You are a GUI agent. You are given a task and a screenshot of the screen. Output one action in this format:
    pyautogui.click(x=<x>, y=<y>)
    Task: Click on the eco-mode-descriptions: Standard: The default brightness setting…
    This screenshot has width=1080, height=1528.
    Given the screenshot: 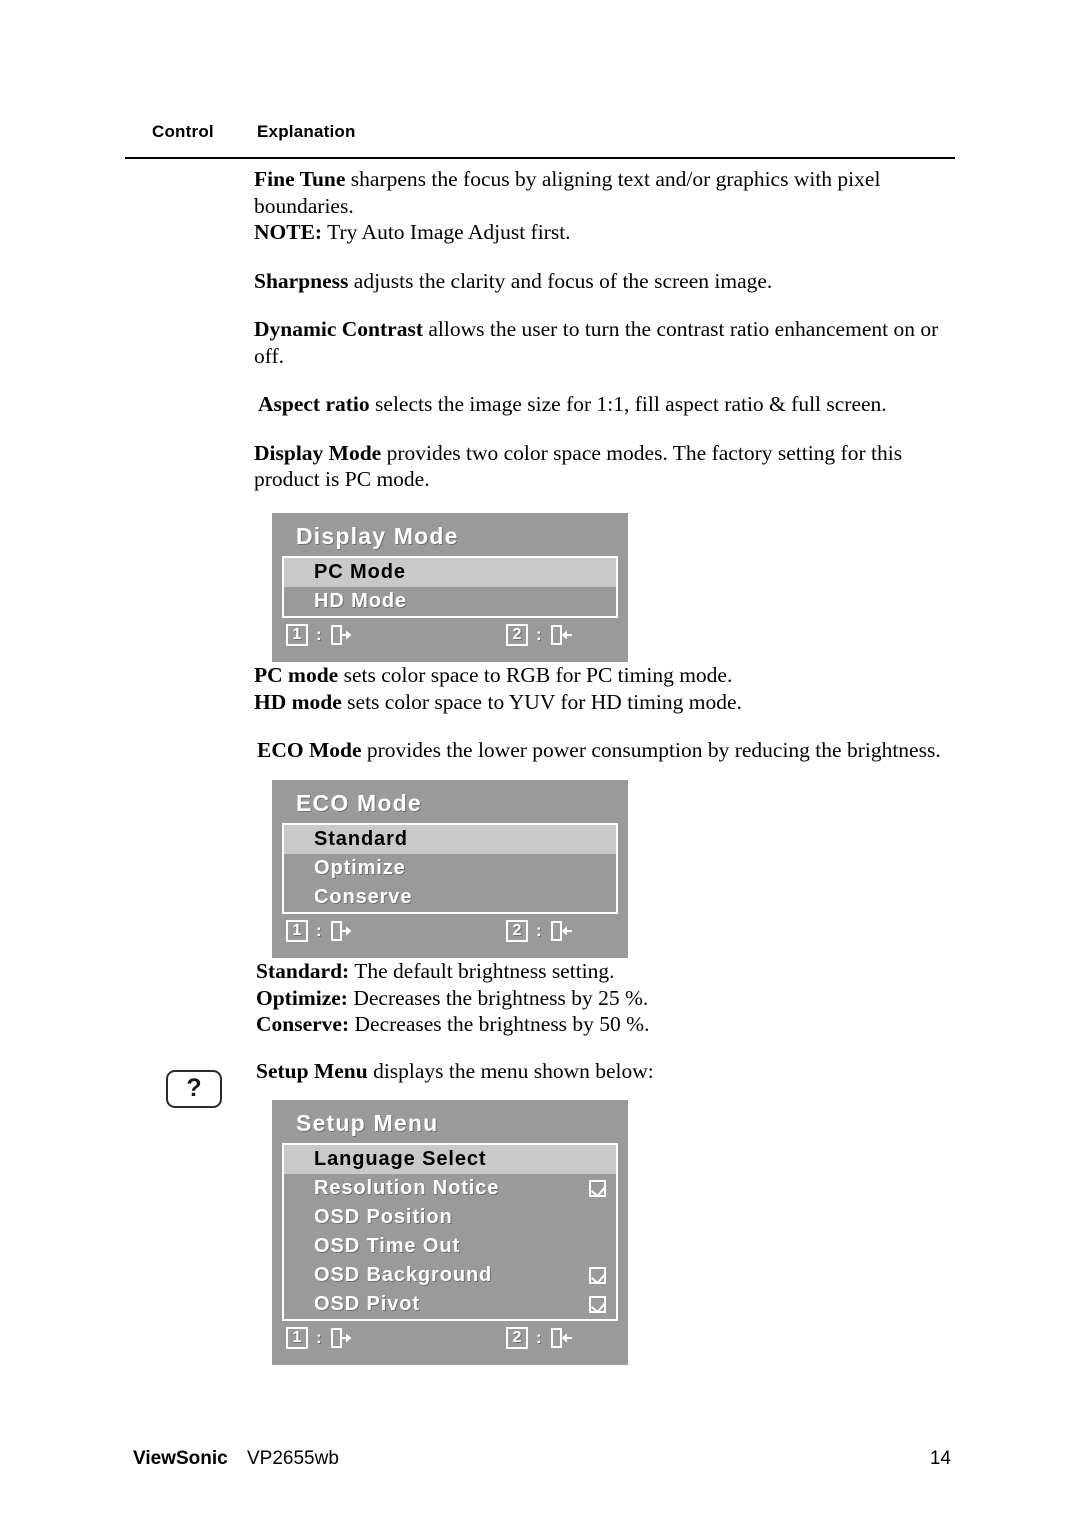 What is the action you would take?
    pyautogui.click(x=608, y=998)
    